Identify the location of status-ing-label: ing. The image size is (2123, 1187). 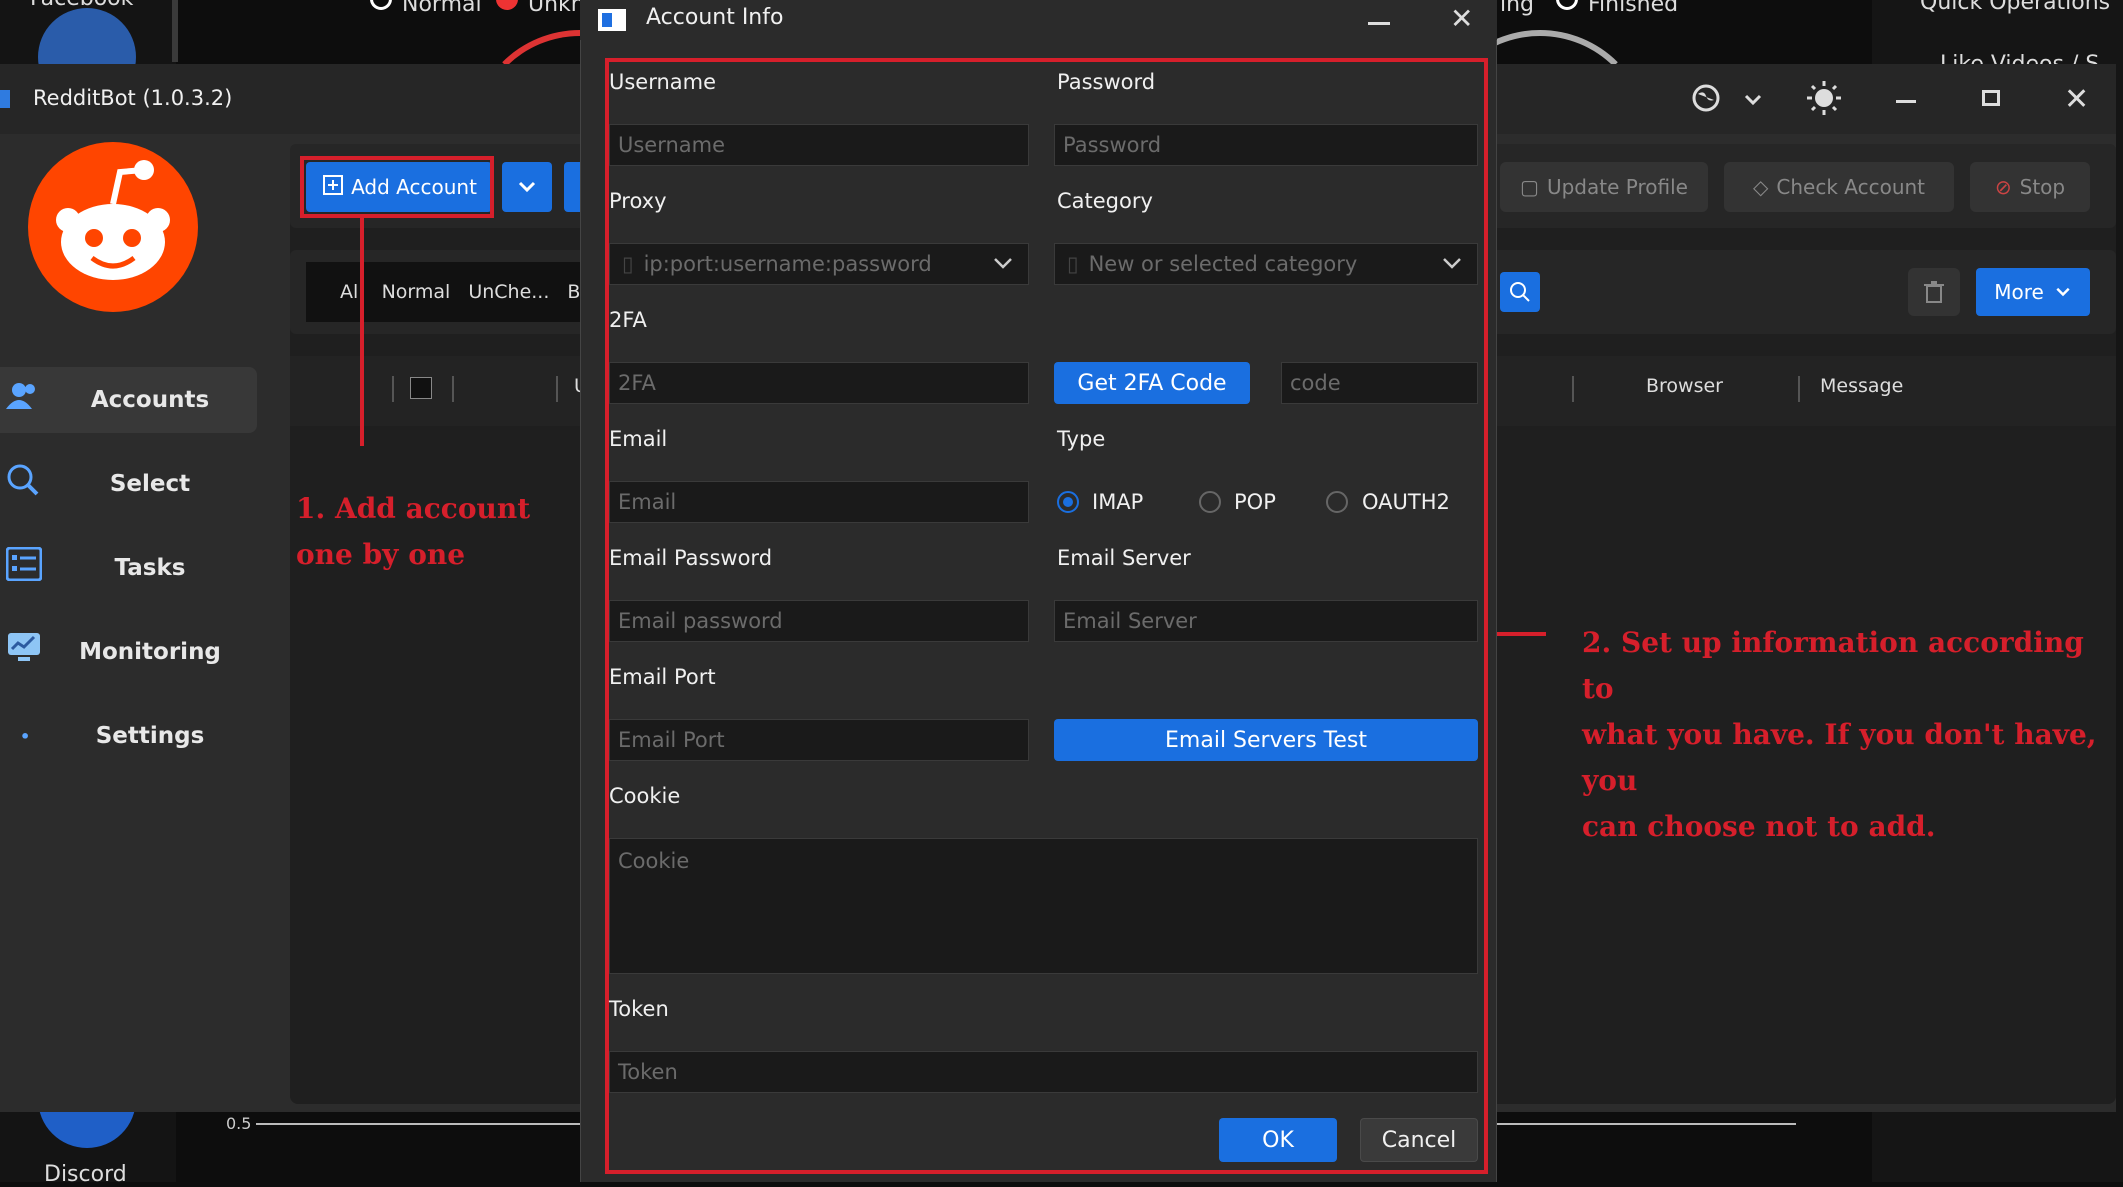
(1517, 8).